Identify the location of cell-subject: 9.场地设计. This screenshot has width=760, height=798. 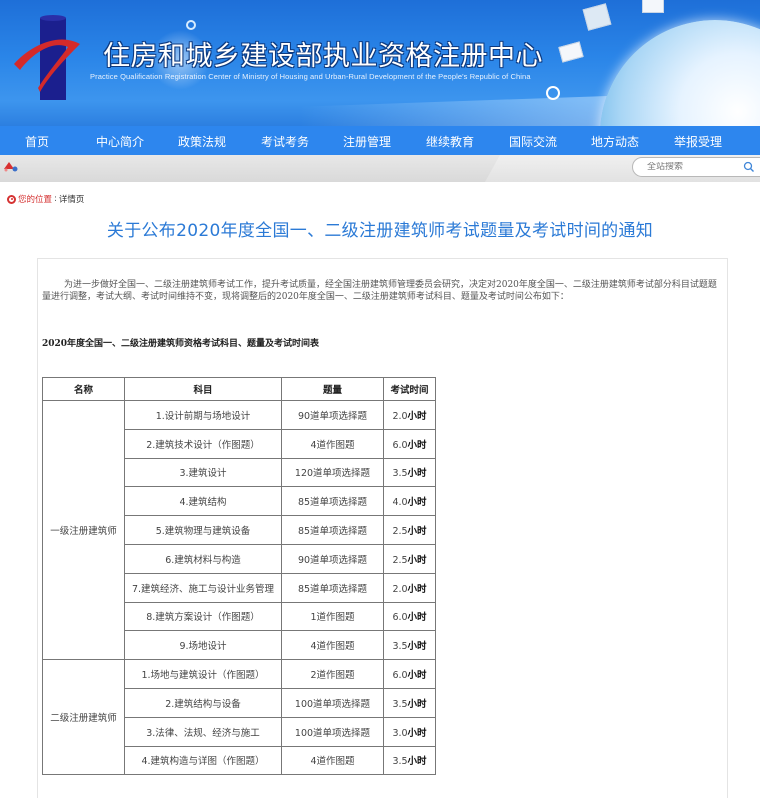
(203, 645).